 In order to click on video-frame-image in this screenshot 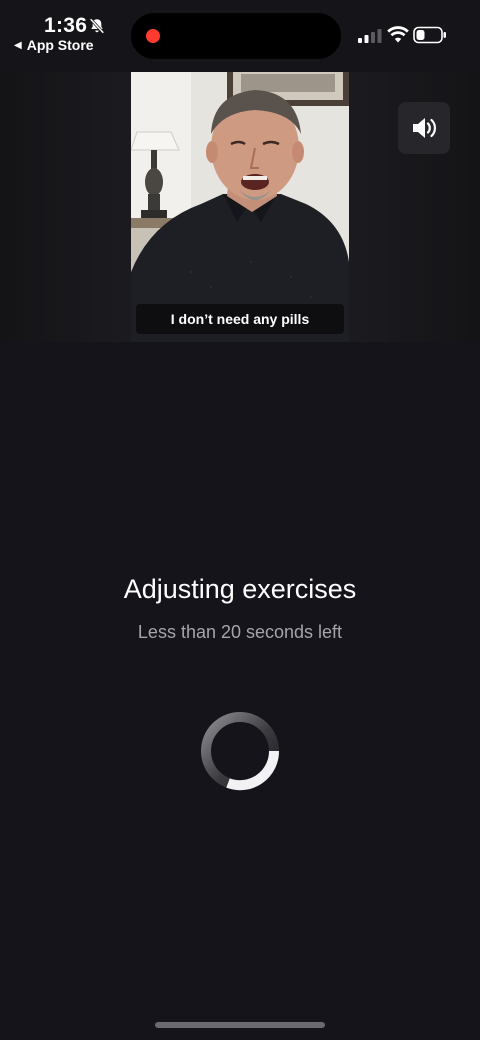, I will do `click(240, 207)`.